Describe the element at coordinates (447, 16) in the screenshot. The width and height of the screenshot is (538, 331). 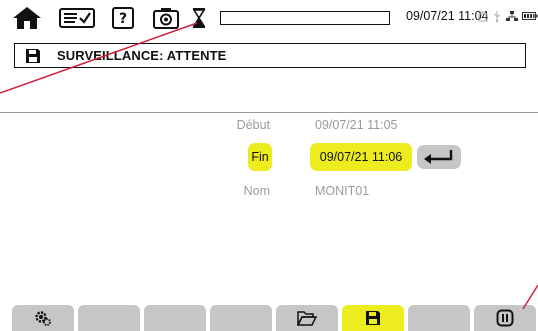
I see `status-datetime: 09/07/21 11:04` at that location.